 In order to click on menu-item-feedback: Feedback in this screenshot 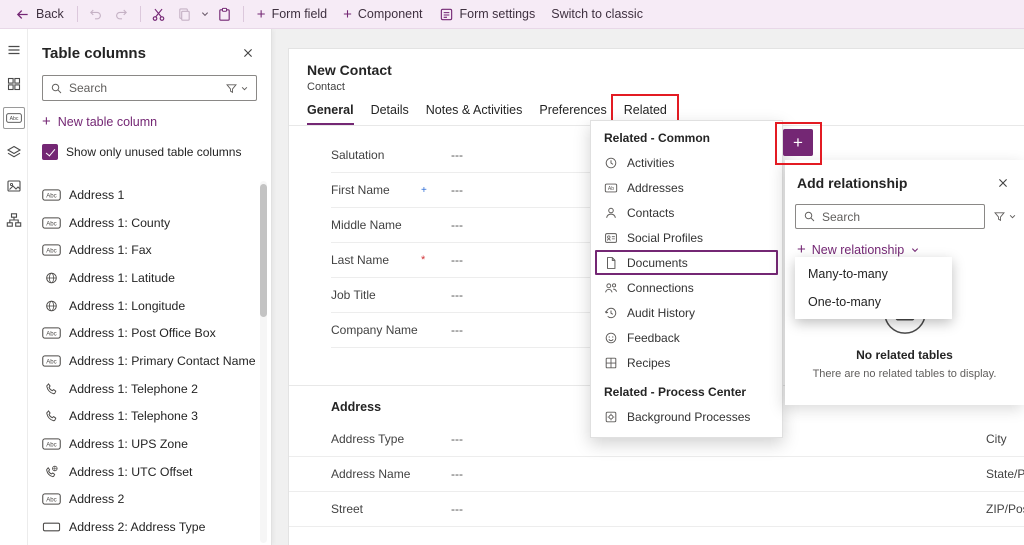, I will do `click(686, 337)`.